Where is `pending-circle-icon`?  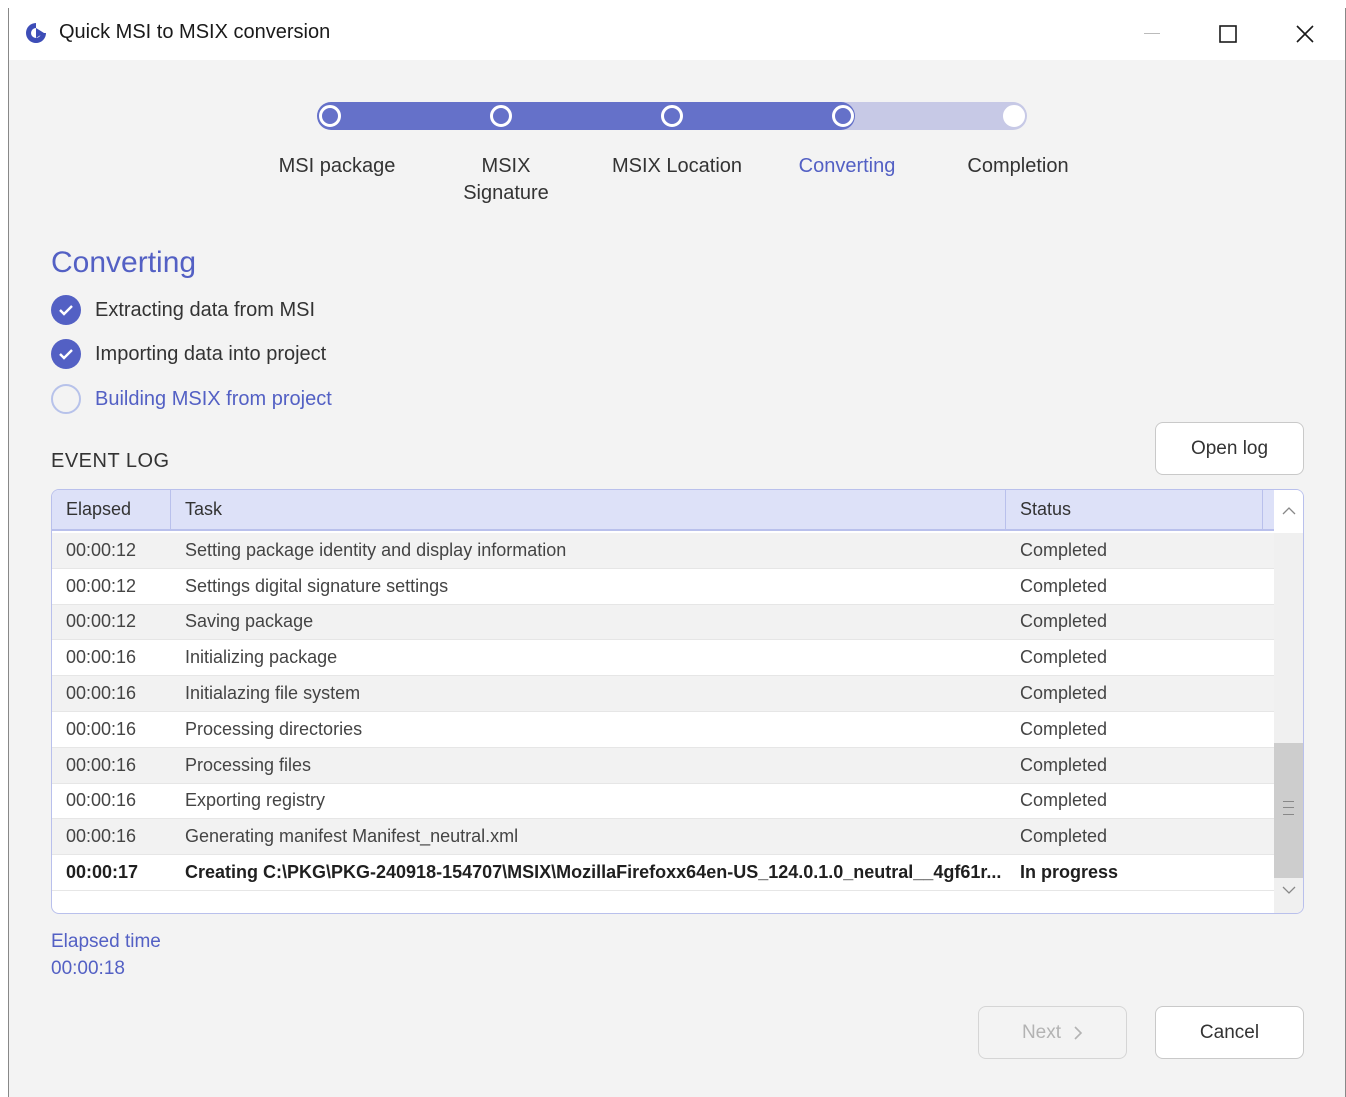 pending-circle-icon is located at coordinates (66, 399).